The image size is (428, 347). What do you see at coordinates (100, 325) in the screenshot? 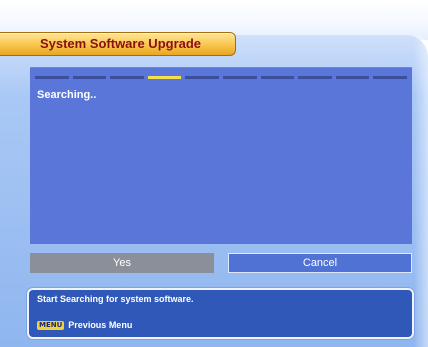
I see `menu-hint-label: Previous Menu` at bounding box center [100, 325].